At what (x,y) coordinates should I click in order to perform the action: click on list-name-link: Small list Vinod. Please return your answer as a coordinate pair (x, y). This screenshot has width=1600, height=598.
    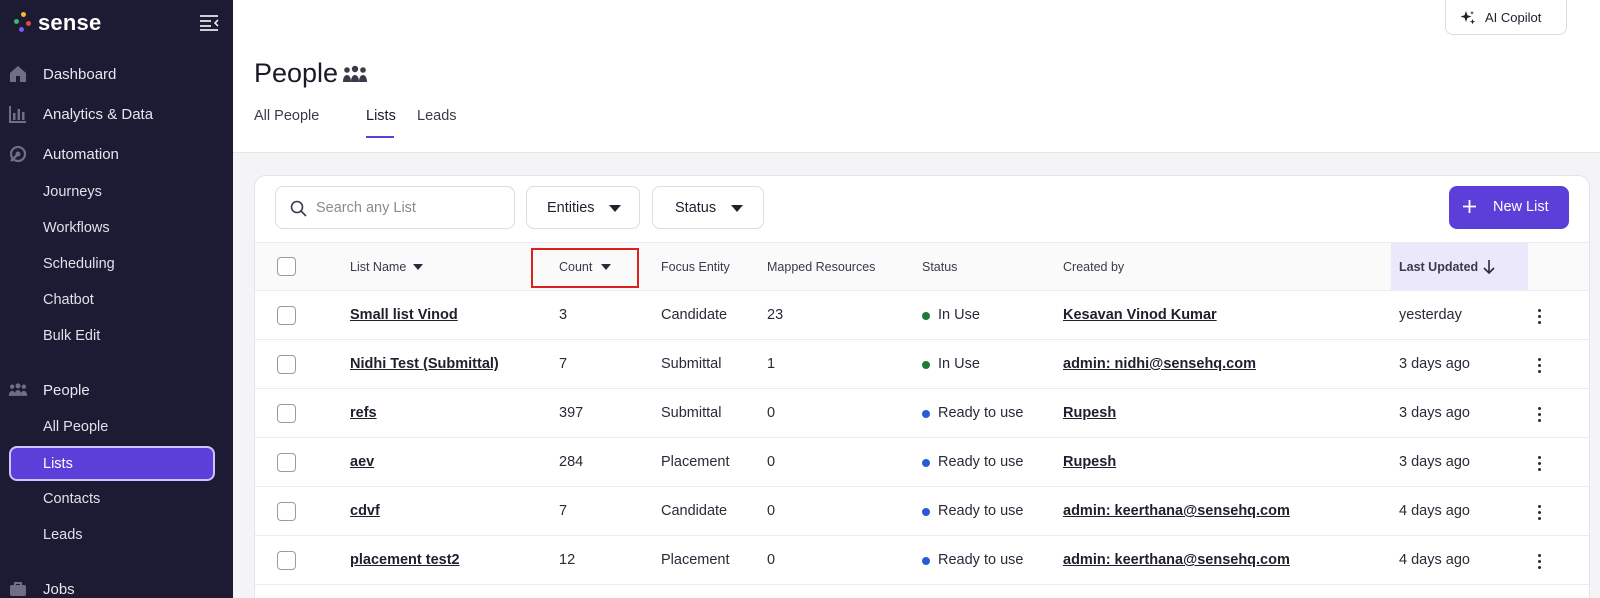
    Looking at the image, I should click on (404, 315).